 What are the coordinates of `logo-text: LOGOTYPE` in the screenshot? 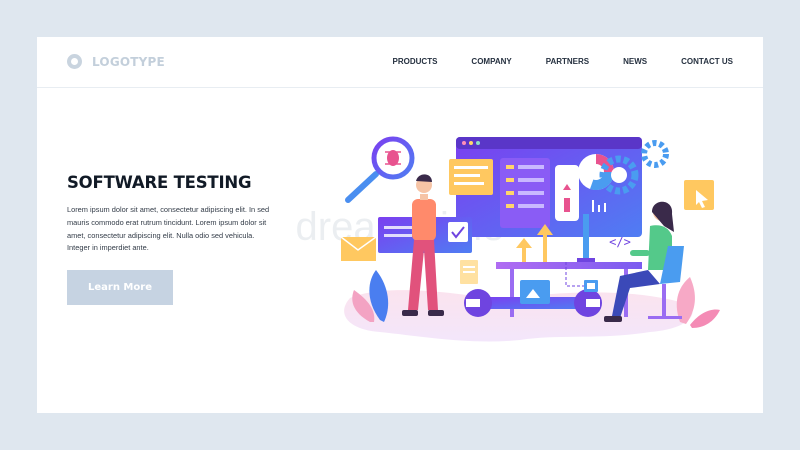 It's located at (128, 61).